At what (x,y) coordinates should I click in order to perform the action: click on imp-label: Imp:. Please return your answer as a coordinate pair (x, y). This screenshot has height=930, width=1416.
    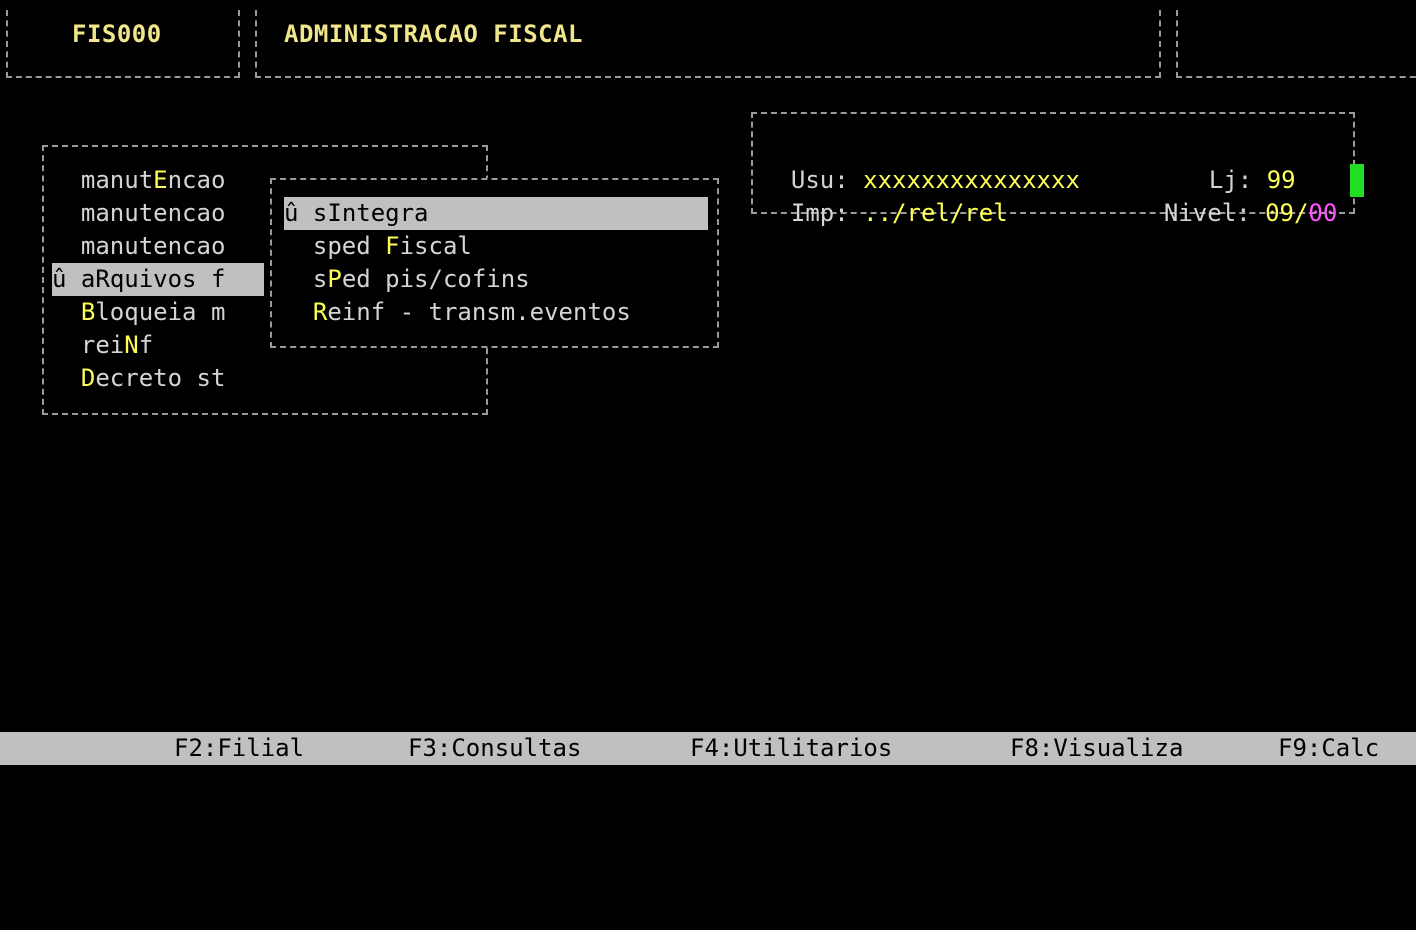
    Looking at the image, I should click on (819, 213).